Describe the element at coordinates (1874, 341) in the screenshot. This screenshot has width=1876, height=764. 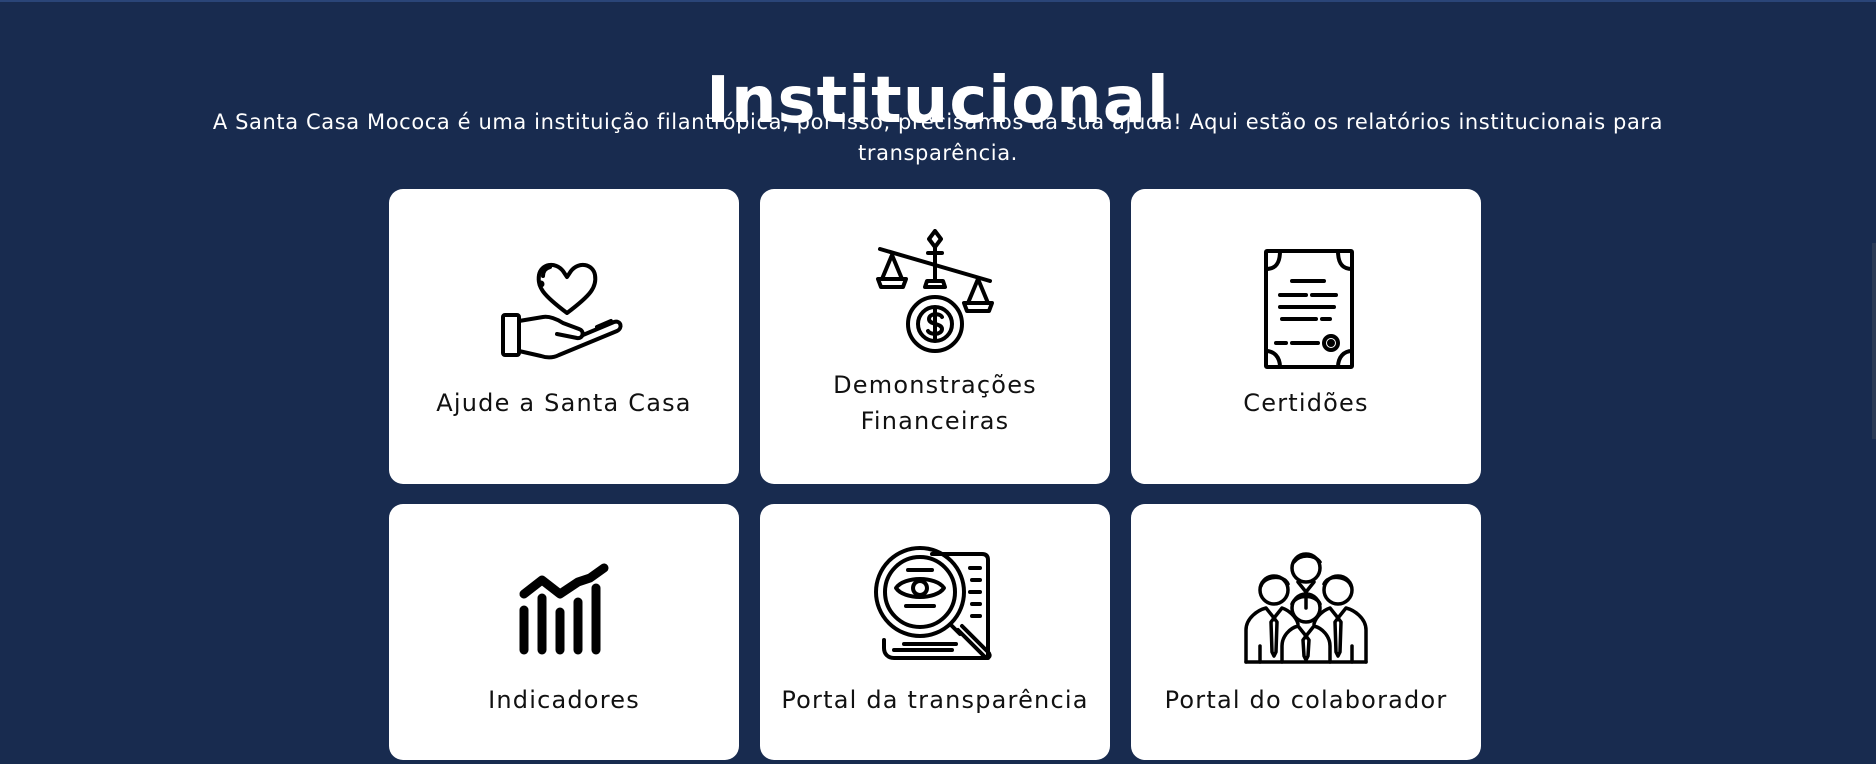
I see `scrollbar-thumb` at that location.